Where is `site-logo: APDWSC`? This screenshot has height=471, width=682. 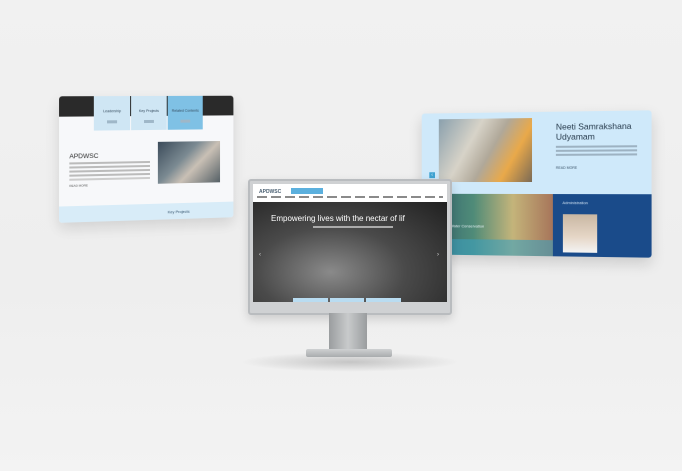 site-logo: APDWSC is located at coordinates (270, 192).